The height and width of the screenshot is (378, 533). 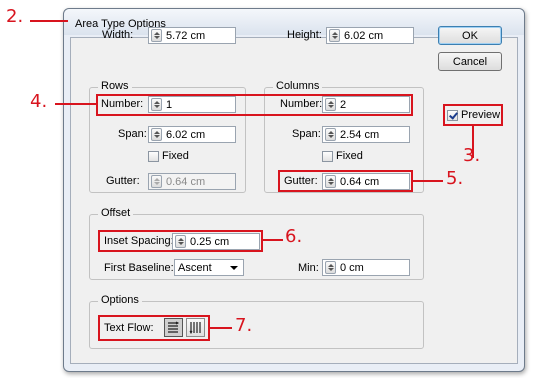 I want to click on highlight-inset-spacing, so click(x=180, y=241).